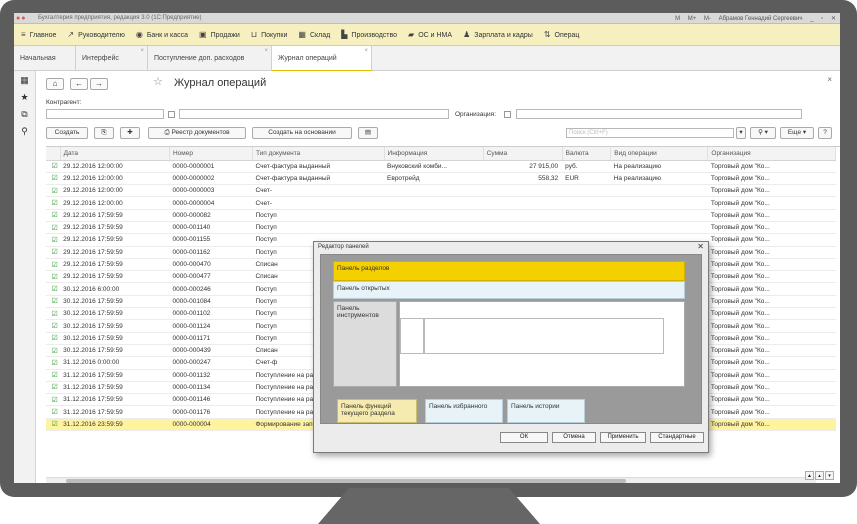 This screenshot has height=524, width=857. What do you see at coordinates (659, 154) in the screenshot?
I see `column-header: Вид операции` at bounding box center [659, 154].